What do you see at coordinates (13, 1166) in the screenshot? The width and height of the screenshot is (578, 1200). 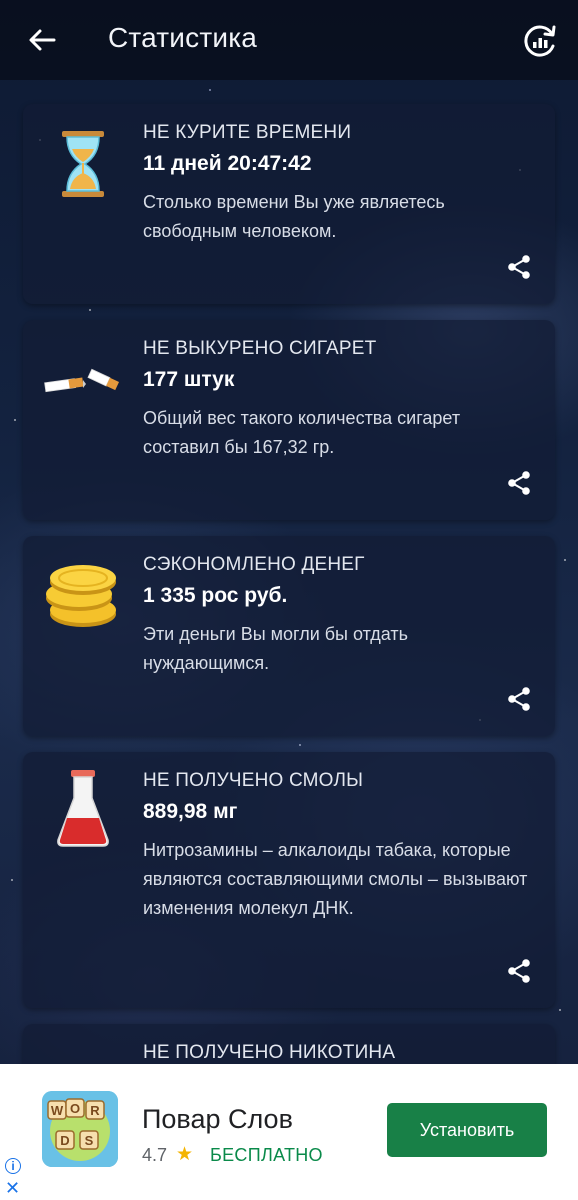 I see `info-icon: i` at bounding box center [13, 1166].